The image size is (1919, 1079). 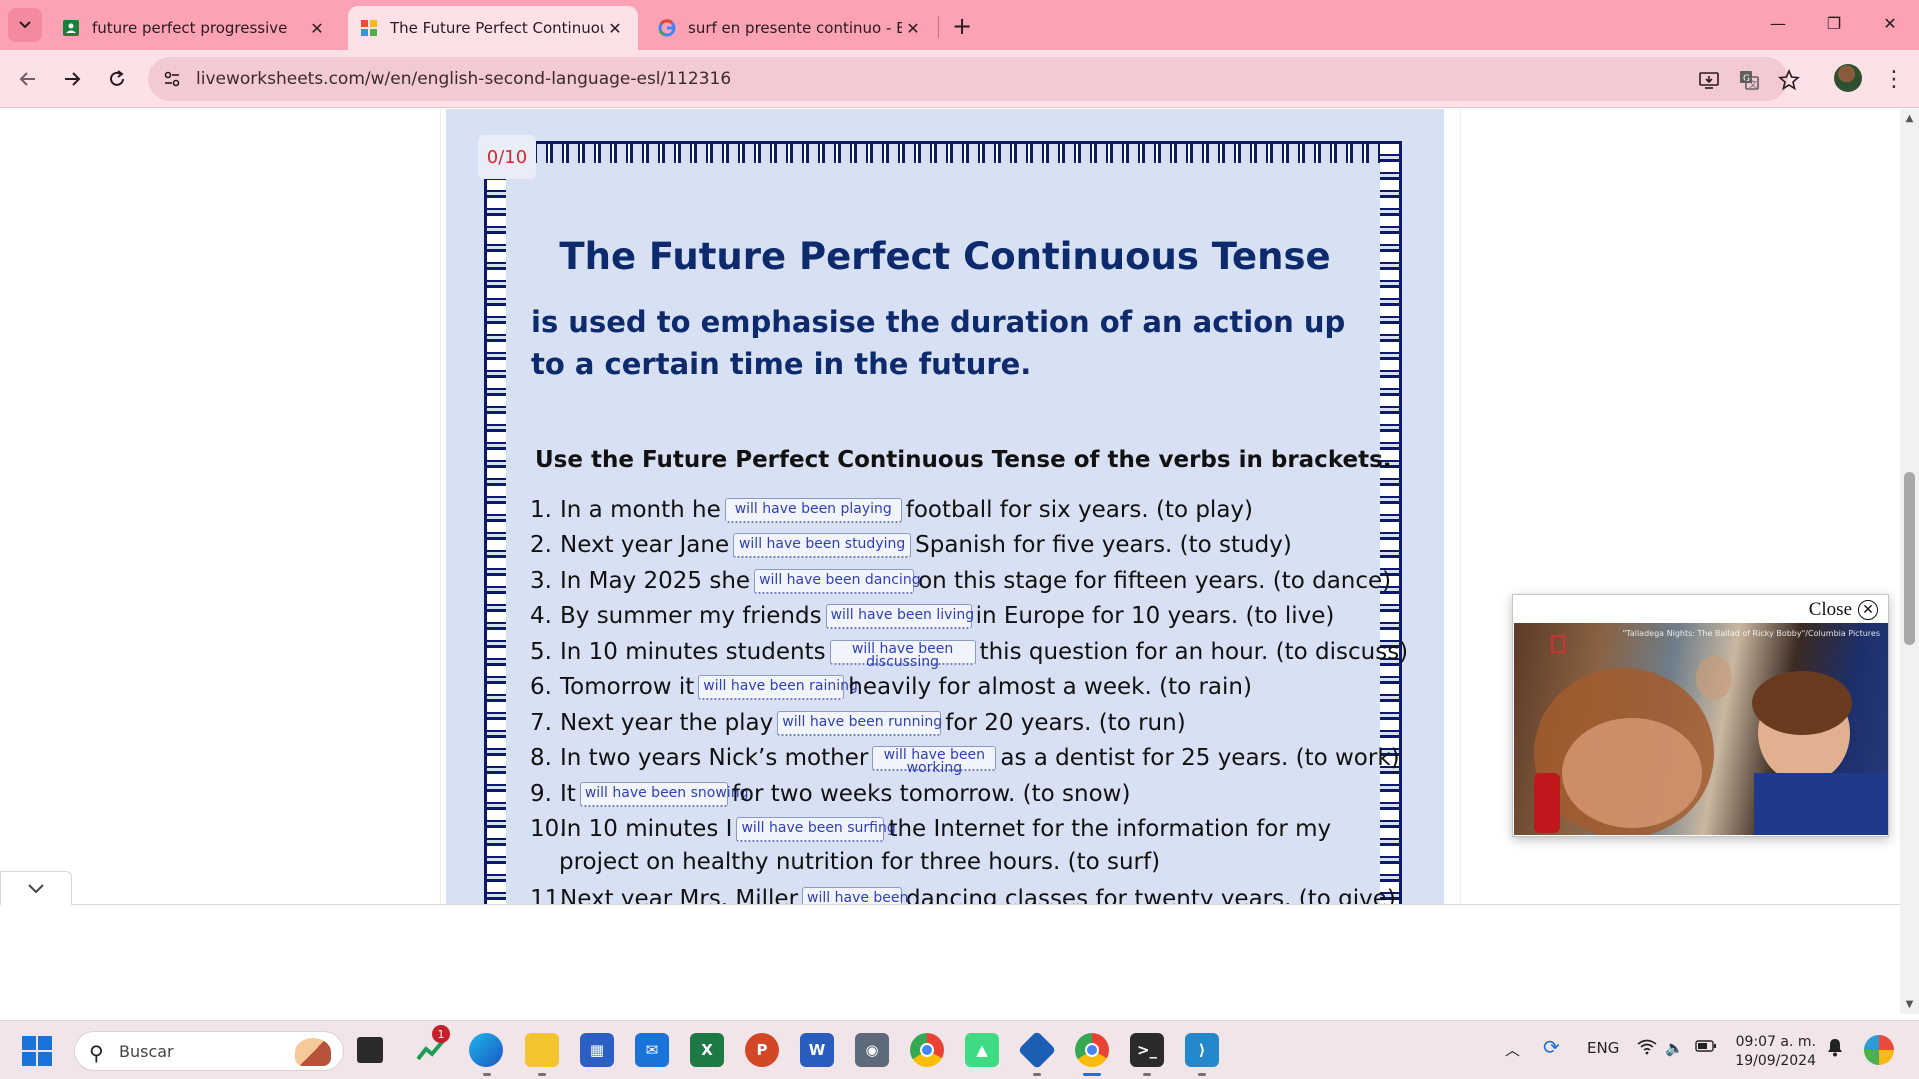 What do you see at coordinates (859, 723) in the screenshot?
I see `answer-field: will have been running` at bounding box center [859, 723].